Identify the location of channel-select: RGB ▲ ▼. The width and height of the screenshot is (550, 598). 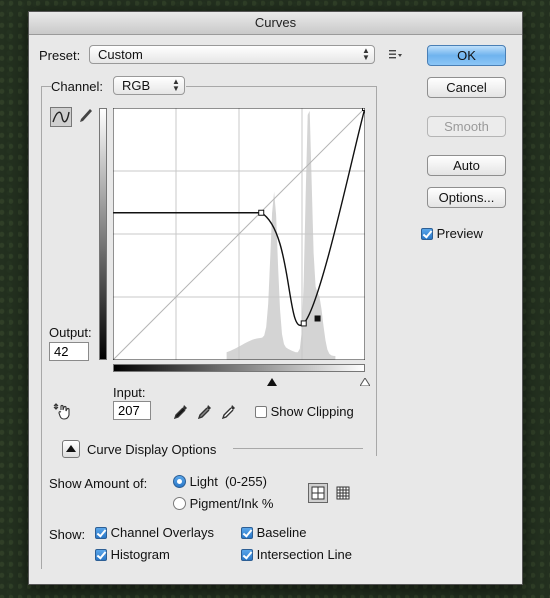
(149, 85).